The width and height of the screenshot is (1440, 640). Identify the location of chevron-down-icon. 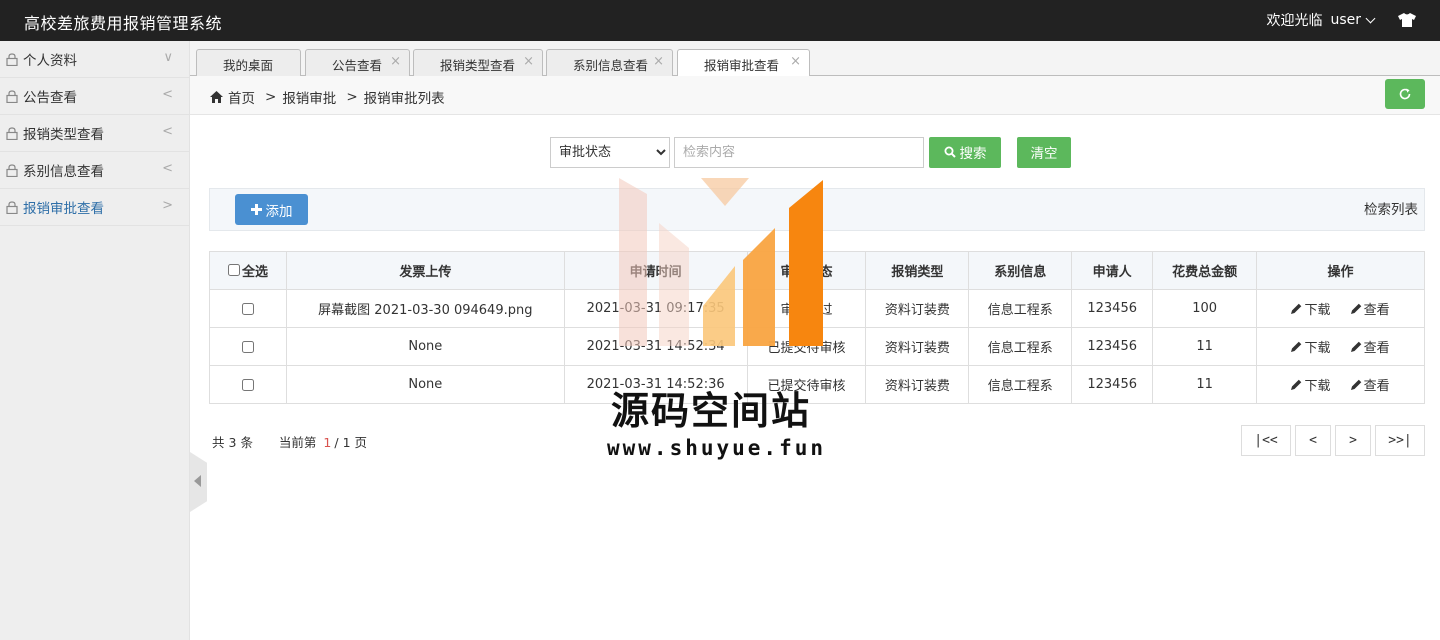
(1370, 18).